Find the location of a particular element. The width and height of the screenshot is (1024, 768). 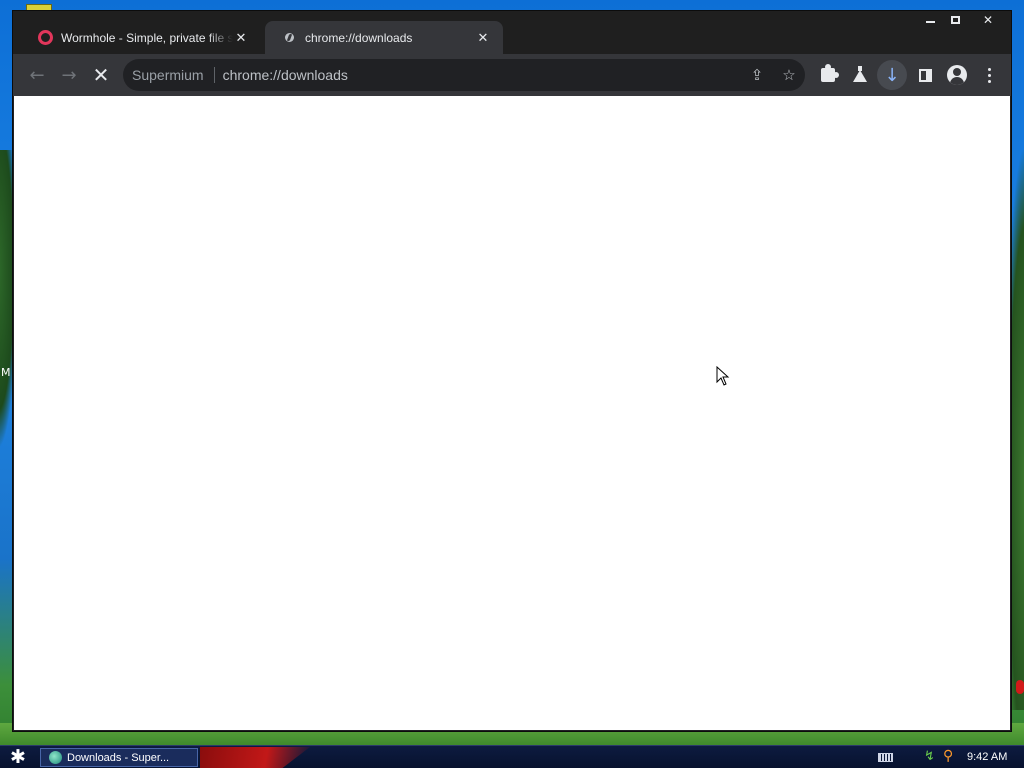

bookmark-star-icon: ☆ is located at coordinates (789, 75).